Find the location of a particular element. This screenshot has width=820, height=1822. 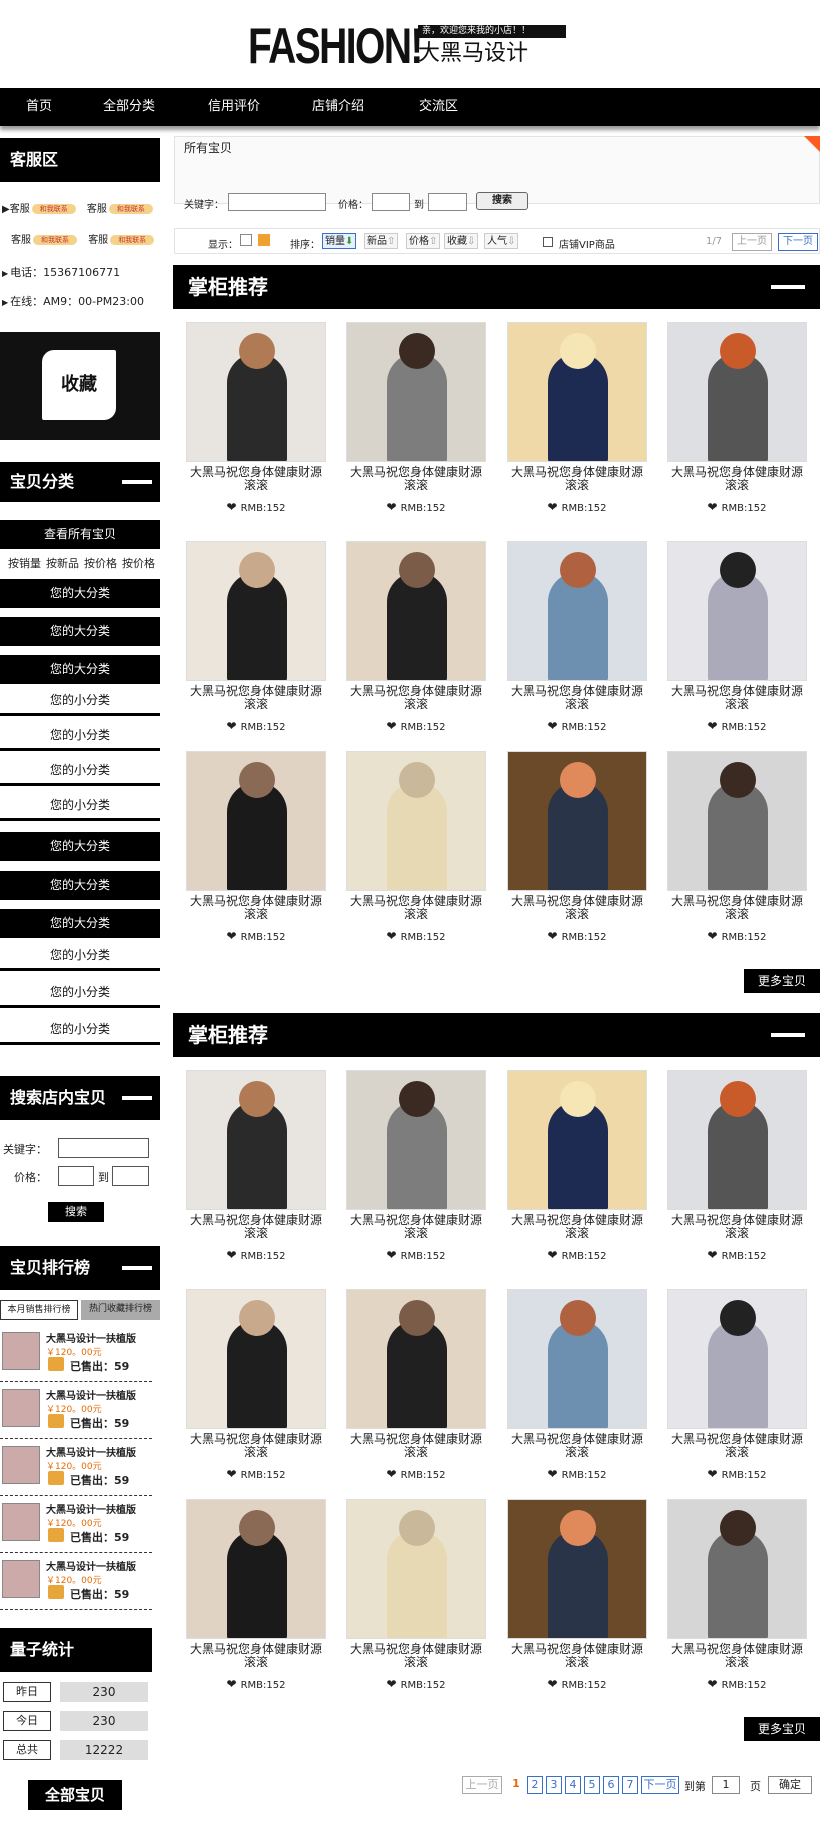

nav-home: 首页 is located at coordinates (39, 107).